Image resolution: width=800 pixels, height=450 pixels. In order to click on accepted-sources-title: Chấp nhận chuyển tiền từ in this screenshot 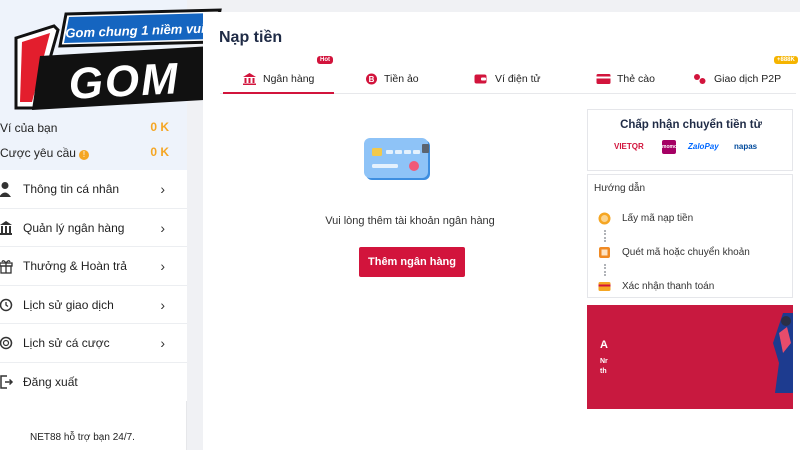, I will do `click(691, 125)`.